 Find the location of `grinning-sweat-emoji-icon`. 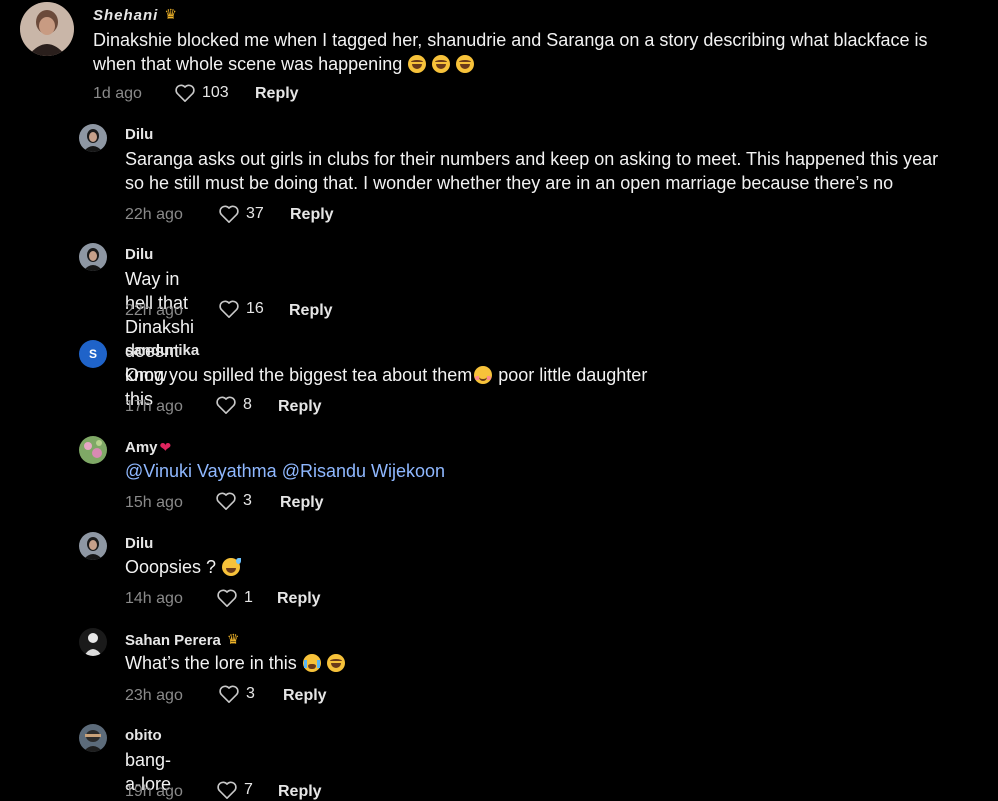

grinning-sweat-emoji-icon is located at coordinates (232, 567).